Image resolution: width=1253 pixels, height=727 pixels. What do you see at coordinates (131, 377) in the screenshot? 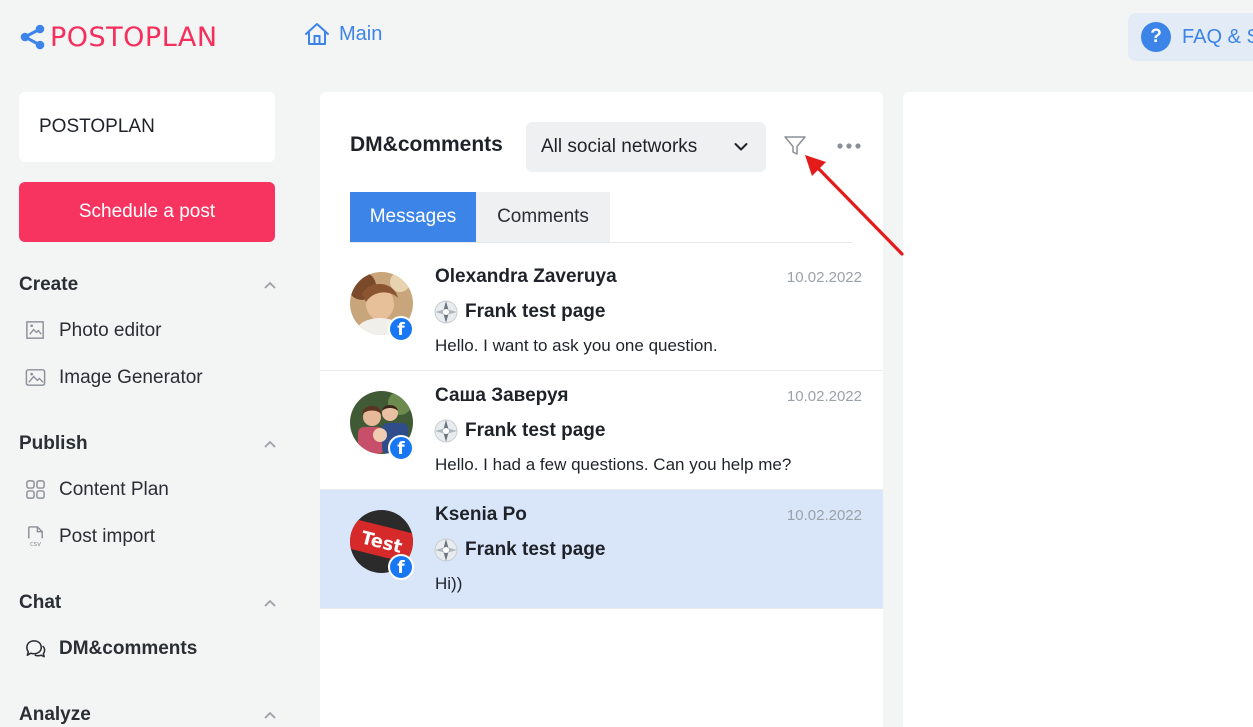
I see `sidebar-item-label: Image Generator` at bounding box center [131, 377].